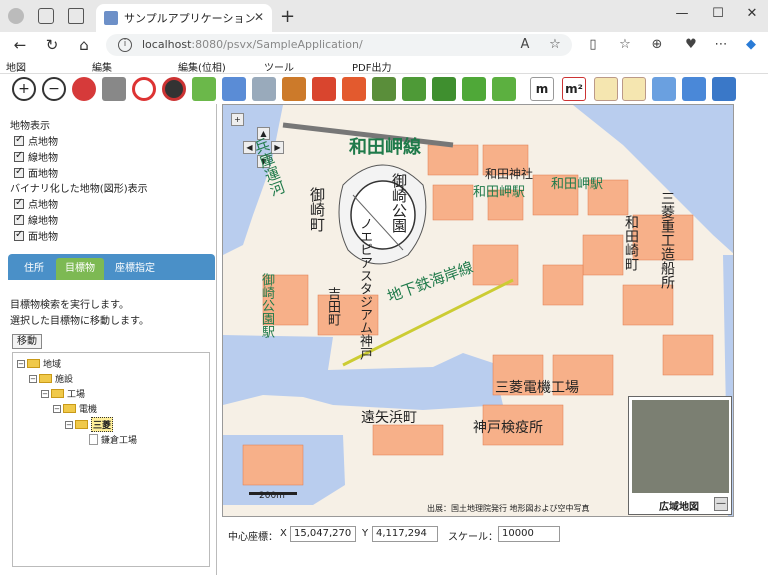 The width and height of the screenshot is (768, 575). What do you see at coordinates (752, 13) in the screenshot?
I see `close-window-button: ✕` at bounding box center [752, 13].